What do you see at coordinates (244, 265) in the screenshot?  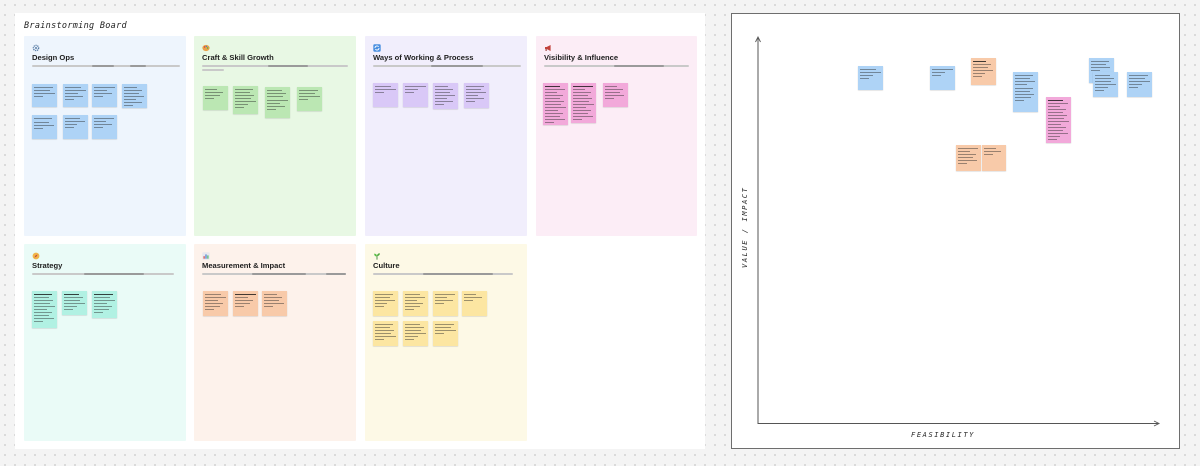 I see `section-title: Measurement & Impact` at bounding box center [244, 265].